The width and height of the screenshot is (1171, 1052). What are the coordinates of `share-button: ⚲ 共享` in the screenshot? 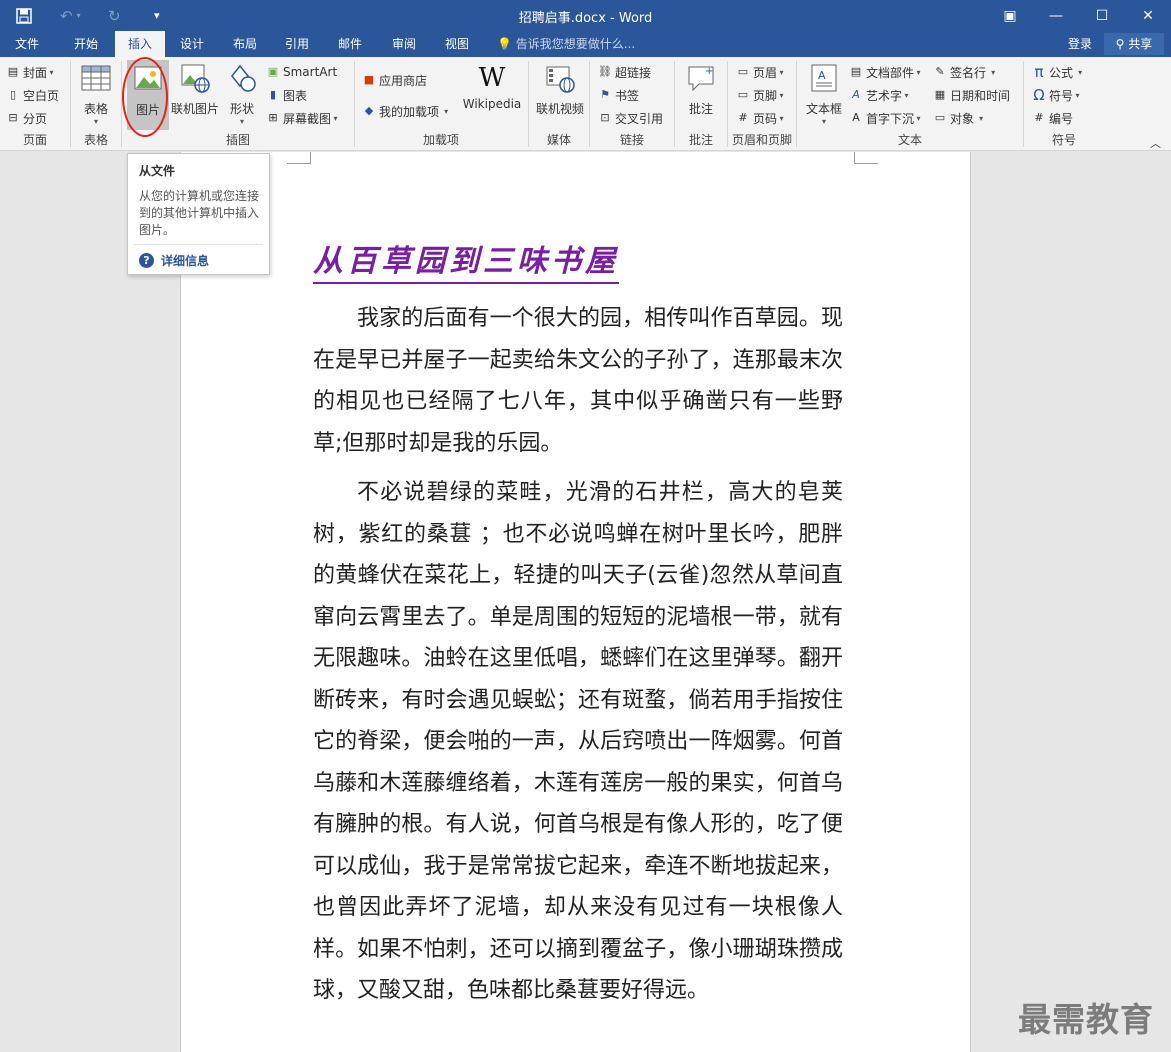 It's located at (1134, 44).